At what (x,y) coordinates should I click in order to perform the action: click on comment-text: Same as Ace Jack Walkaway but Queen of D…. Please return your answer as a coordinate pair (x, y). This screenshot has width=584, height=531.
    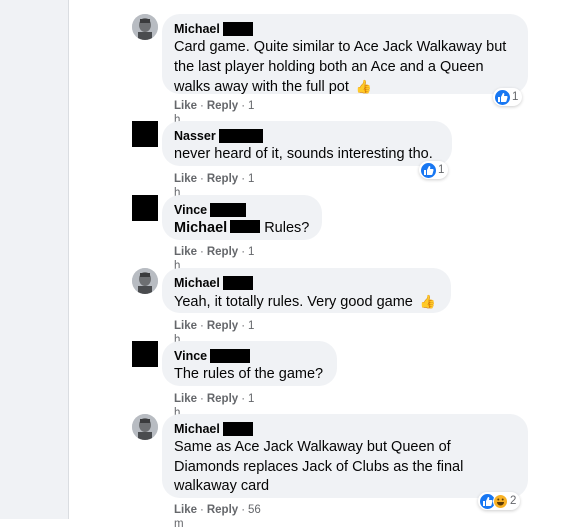
    Looking at the image, I should click on (319, 466).